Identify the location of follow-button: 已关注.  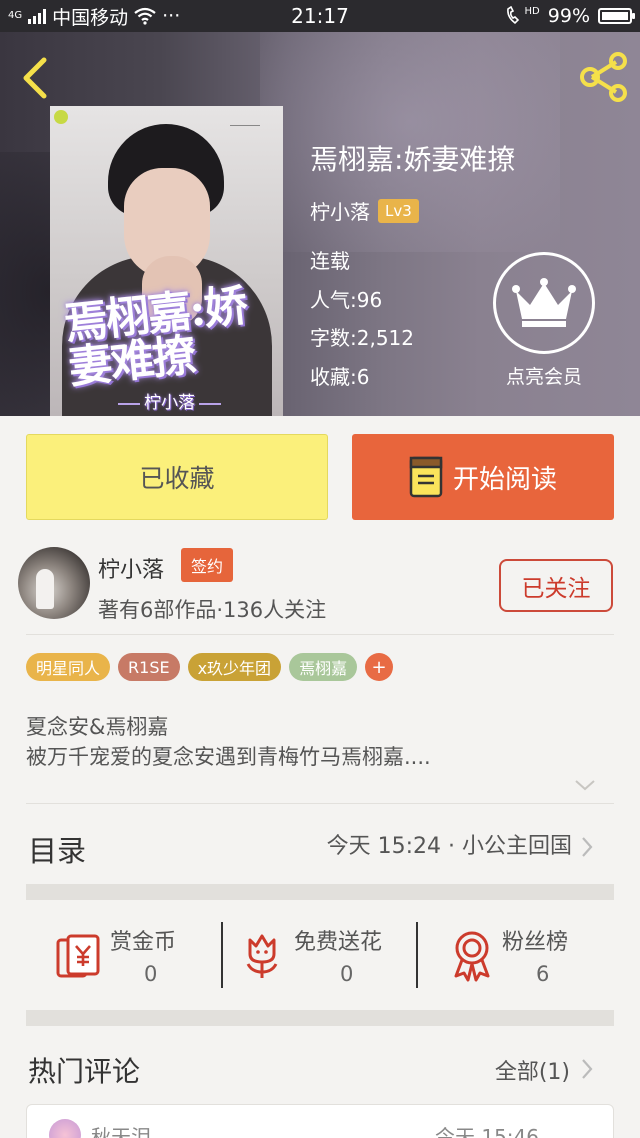
(556, 585).